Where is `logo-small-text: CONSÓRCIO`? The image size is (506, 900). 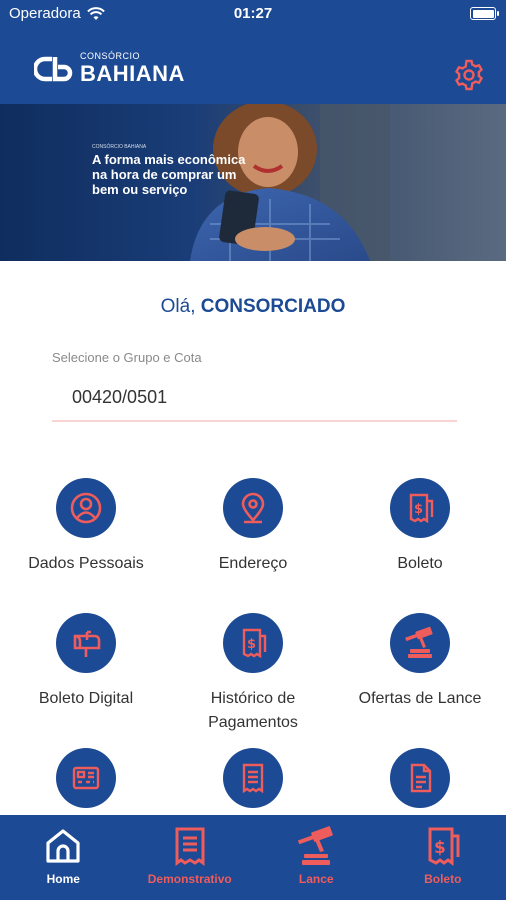
logo-small-text: CONSÓRCIO is located at coordinates (110, 56).